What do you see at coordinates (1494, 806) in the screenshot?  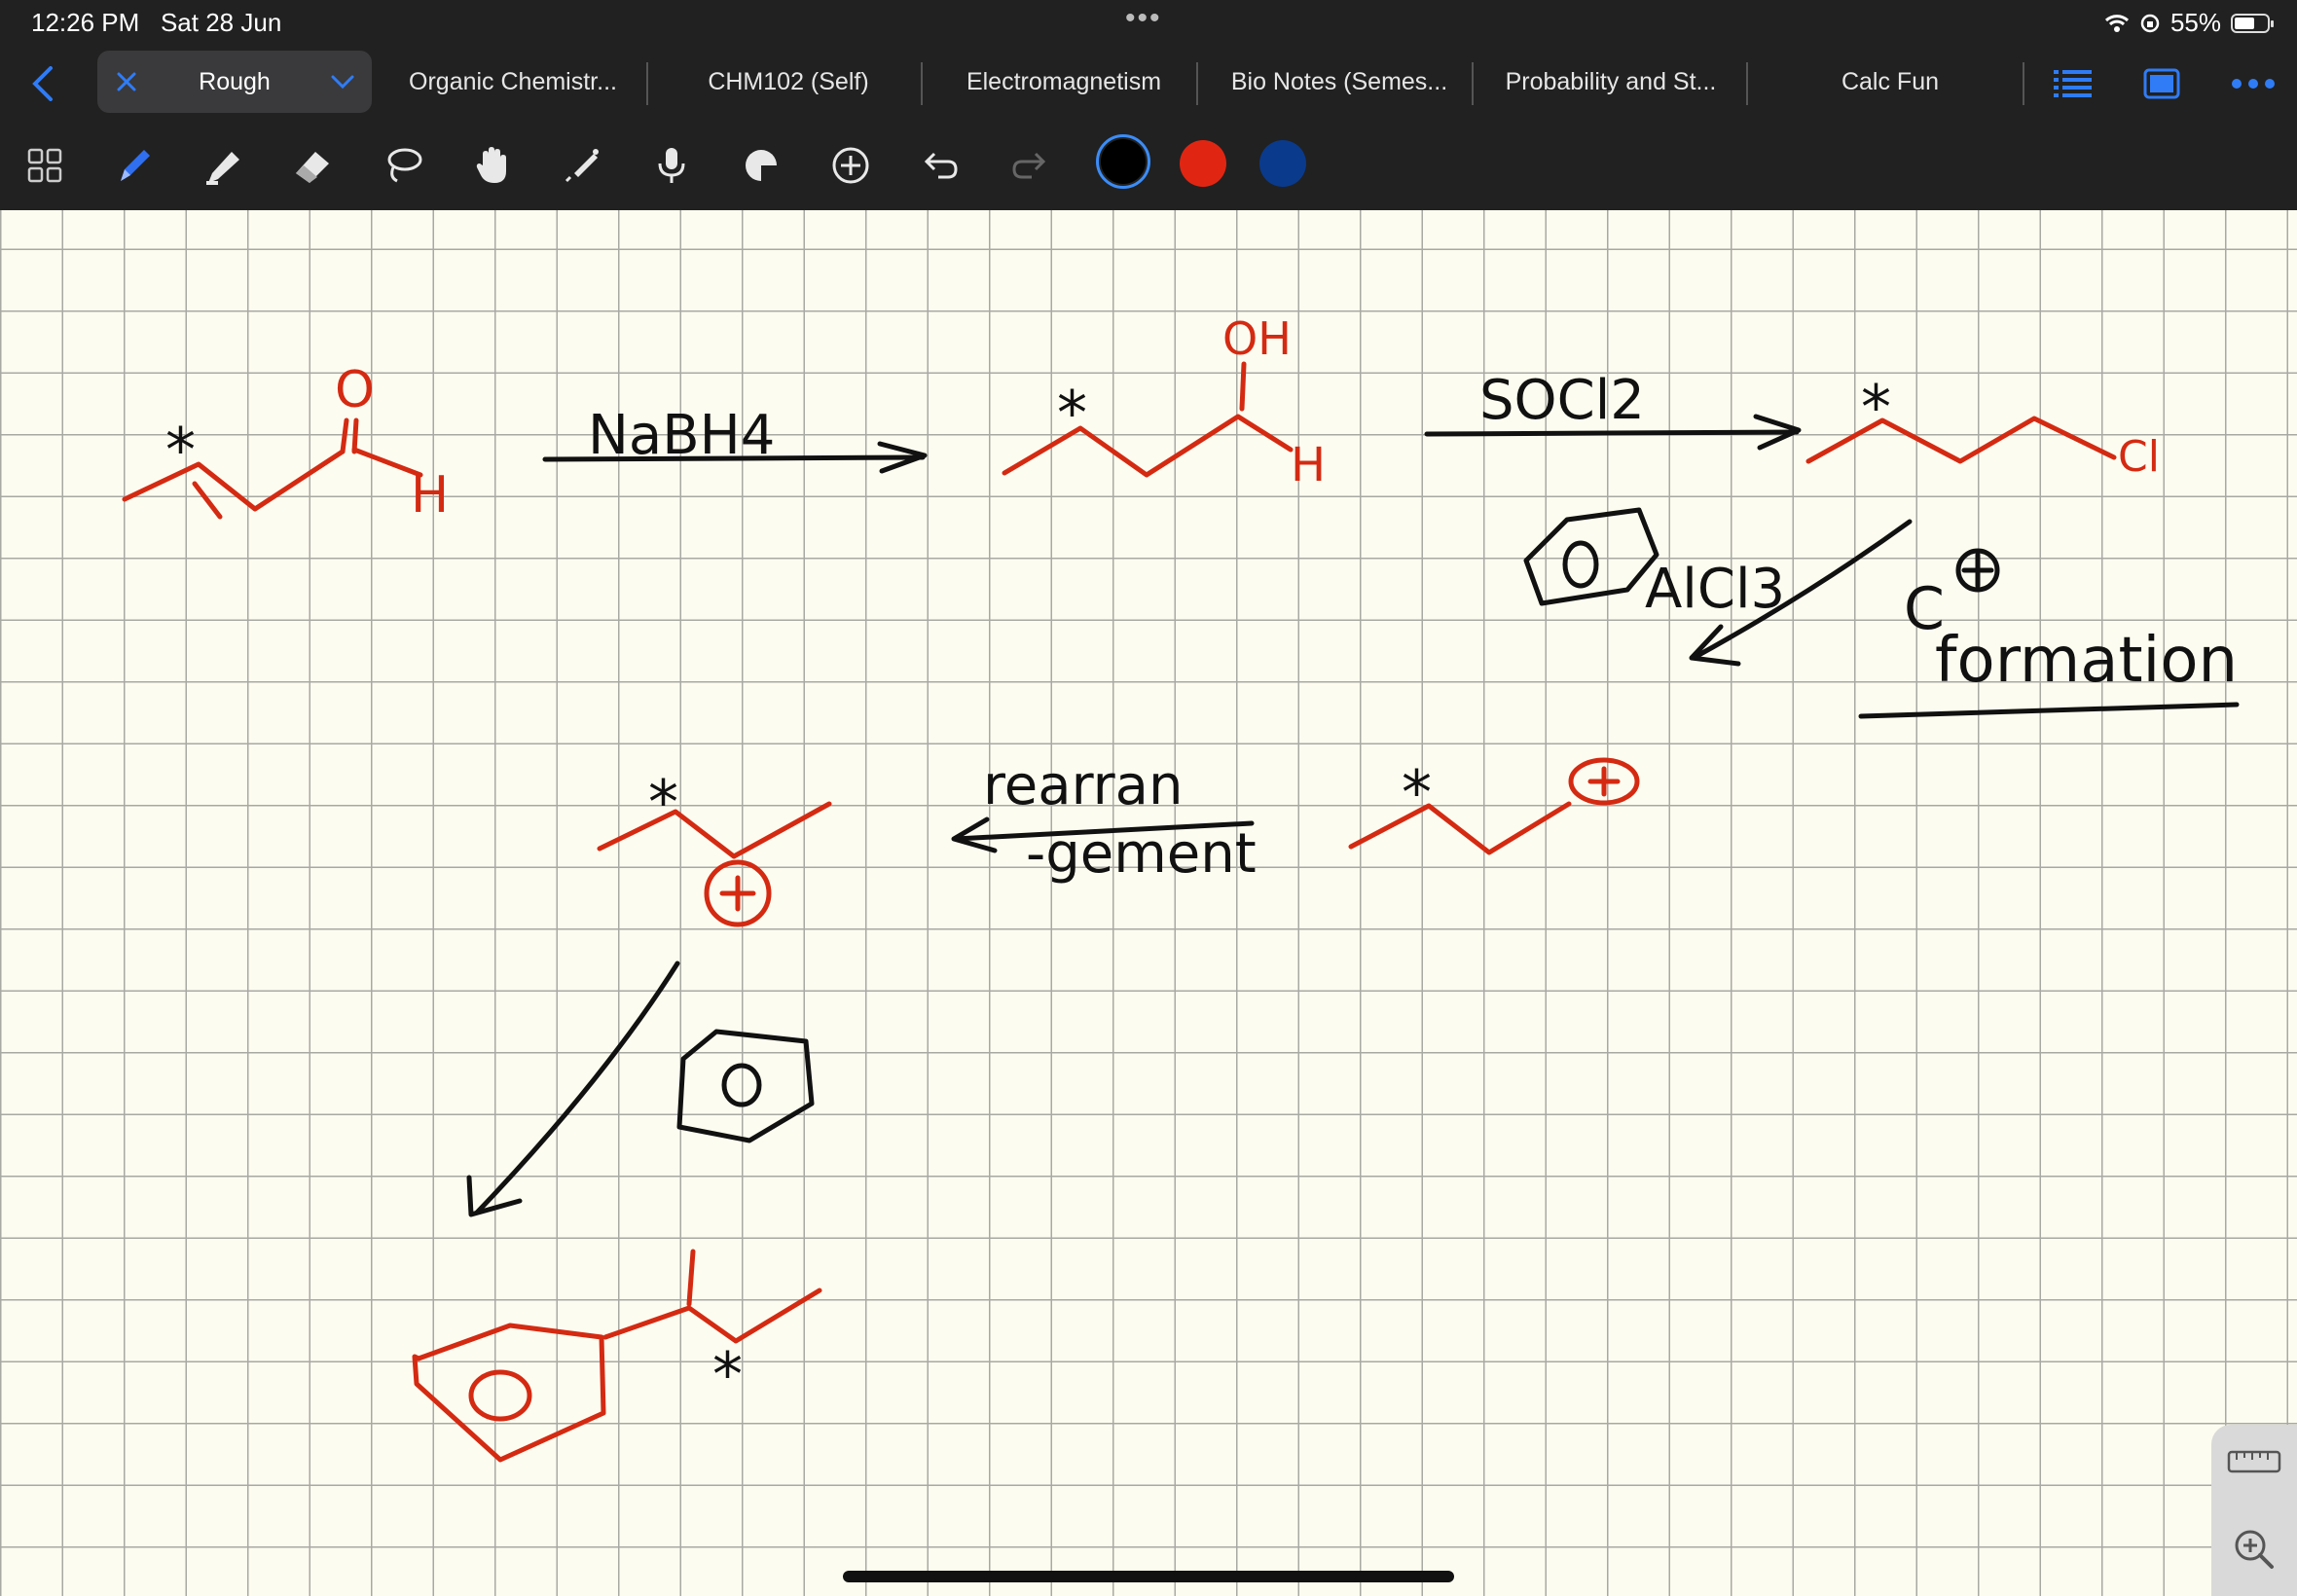 I see `primary-carbocation` at bounding box center [1494, 806].